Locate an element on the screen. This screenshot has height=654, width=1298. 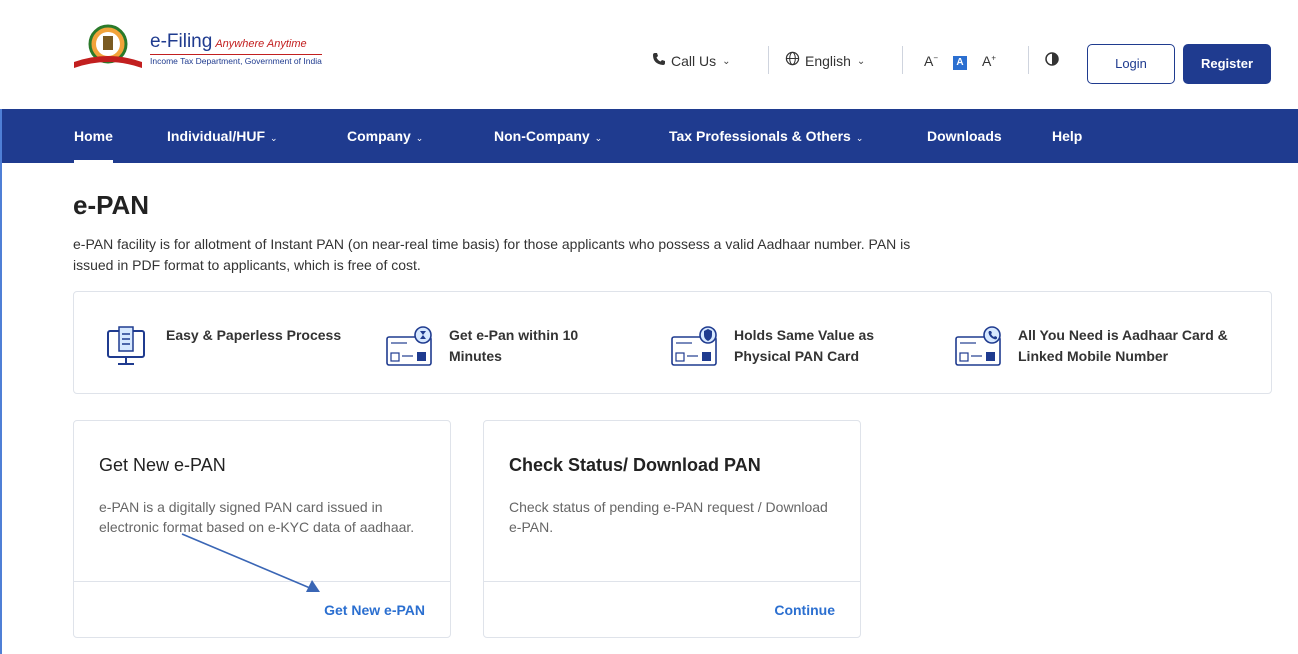
nav-item-label: Company is located at coordinates (379, 136).